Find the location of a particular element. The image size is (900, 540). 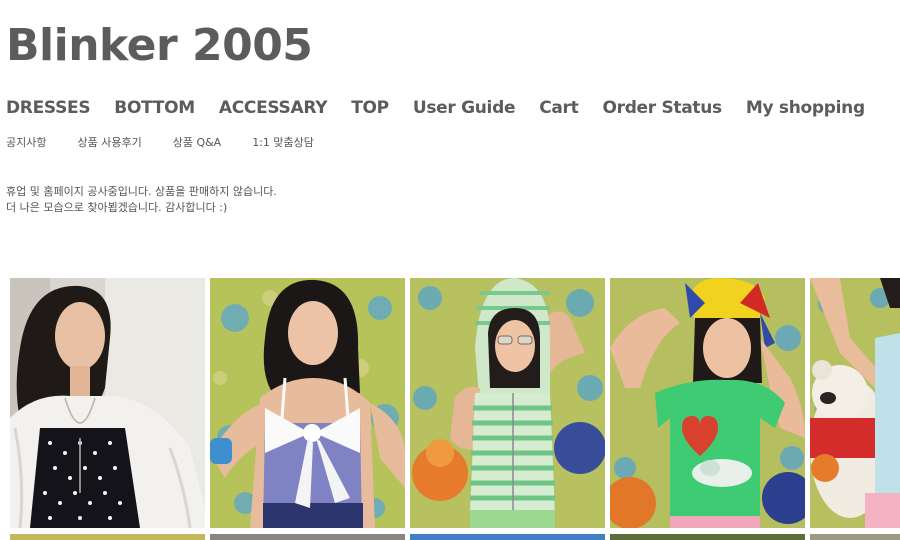

nav-accessary: ACCESSARY is located at coordinates (273, 109).